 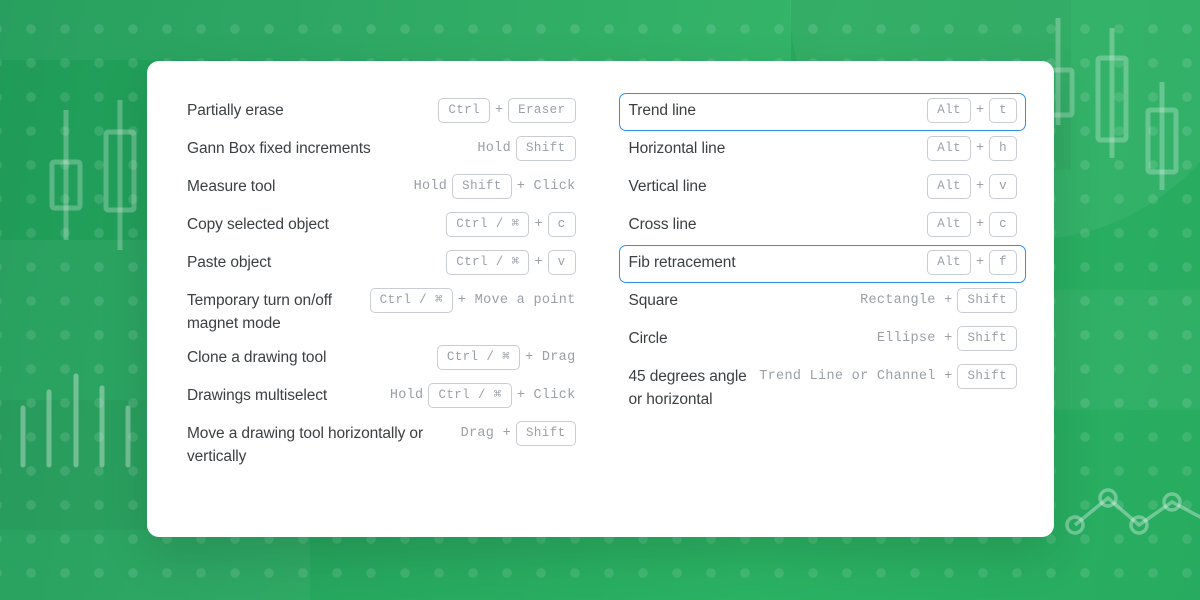 What do you see at coordinates (542, 110) in the screenshot?
I see `keycap: Eraser` at bounding box center [542, 110].